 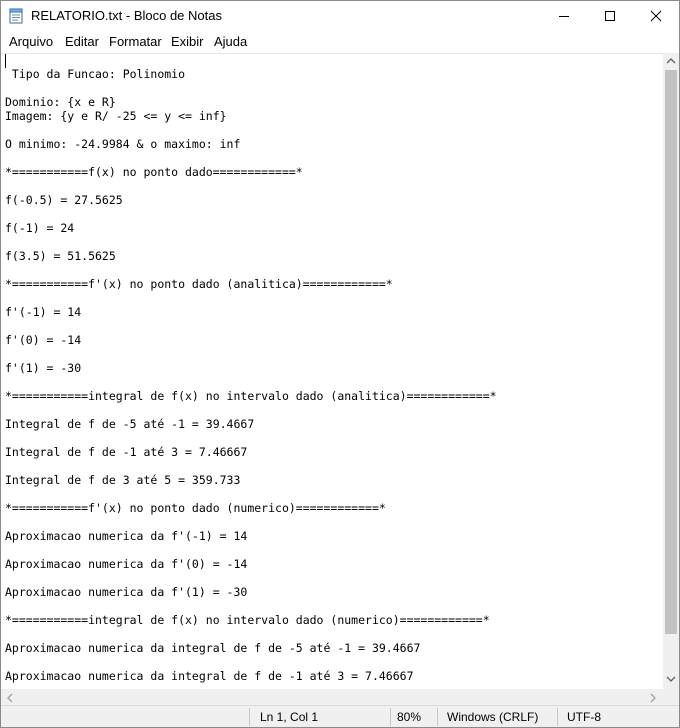 I want to click on scroll-up-icon, so click(x=671, y=61).